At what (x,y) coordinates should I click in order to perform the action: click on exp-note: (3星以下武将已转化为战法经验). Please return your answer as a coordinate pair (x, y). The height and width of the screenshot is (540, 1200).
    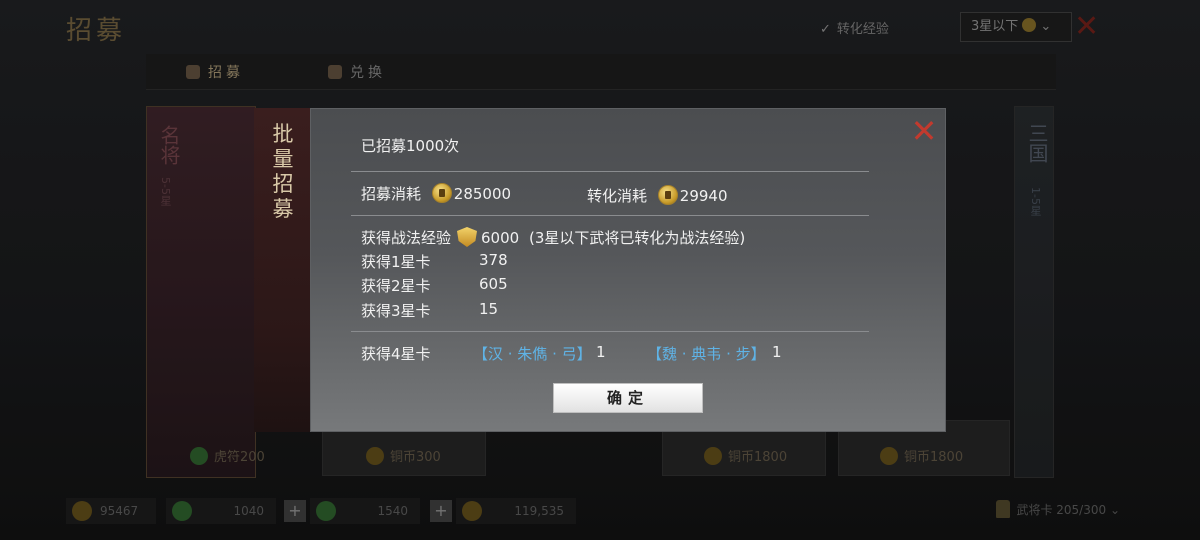
    Looking at the image, I should click on (637, 238).